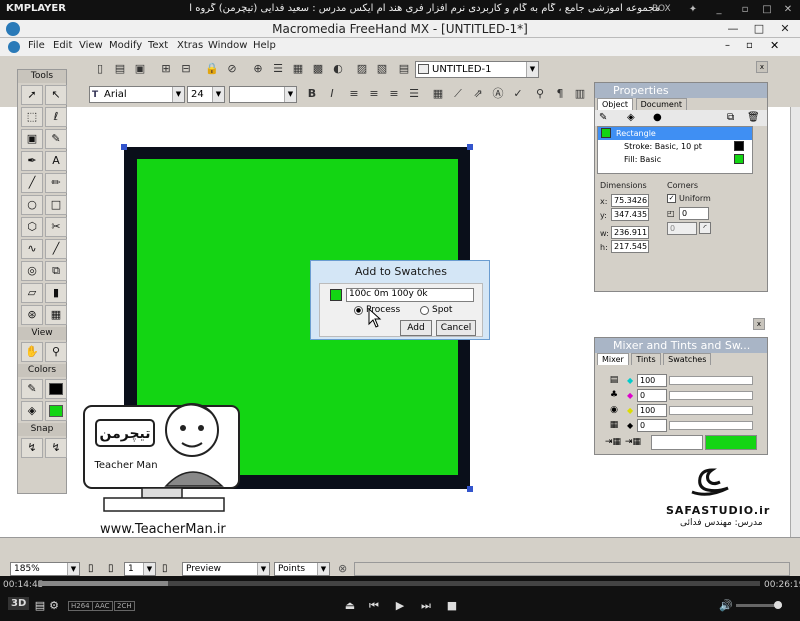  Describe the element at coordinates (646, 359) in the screenshot. I see `tab-tints: Tints` at that location.